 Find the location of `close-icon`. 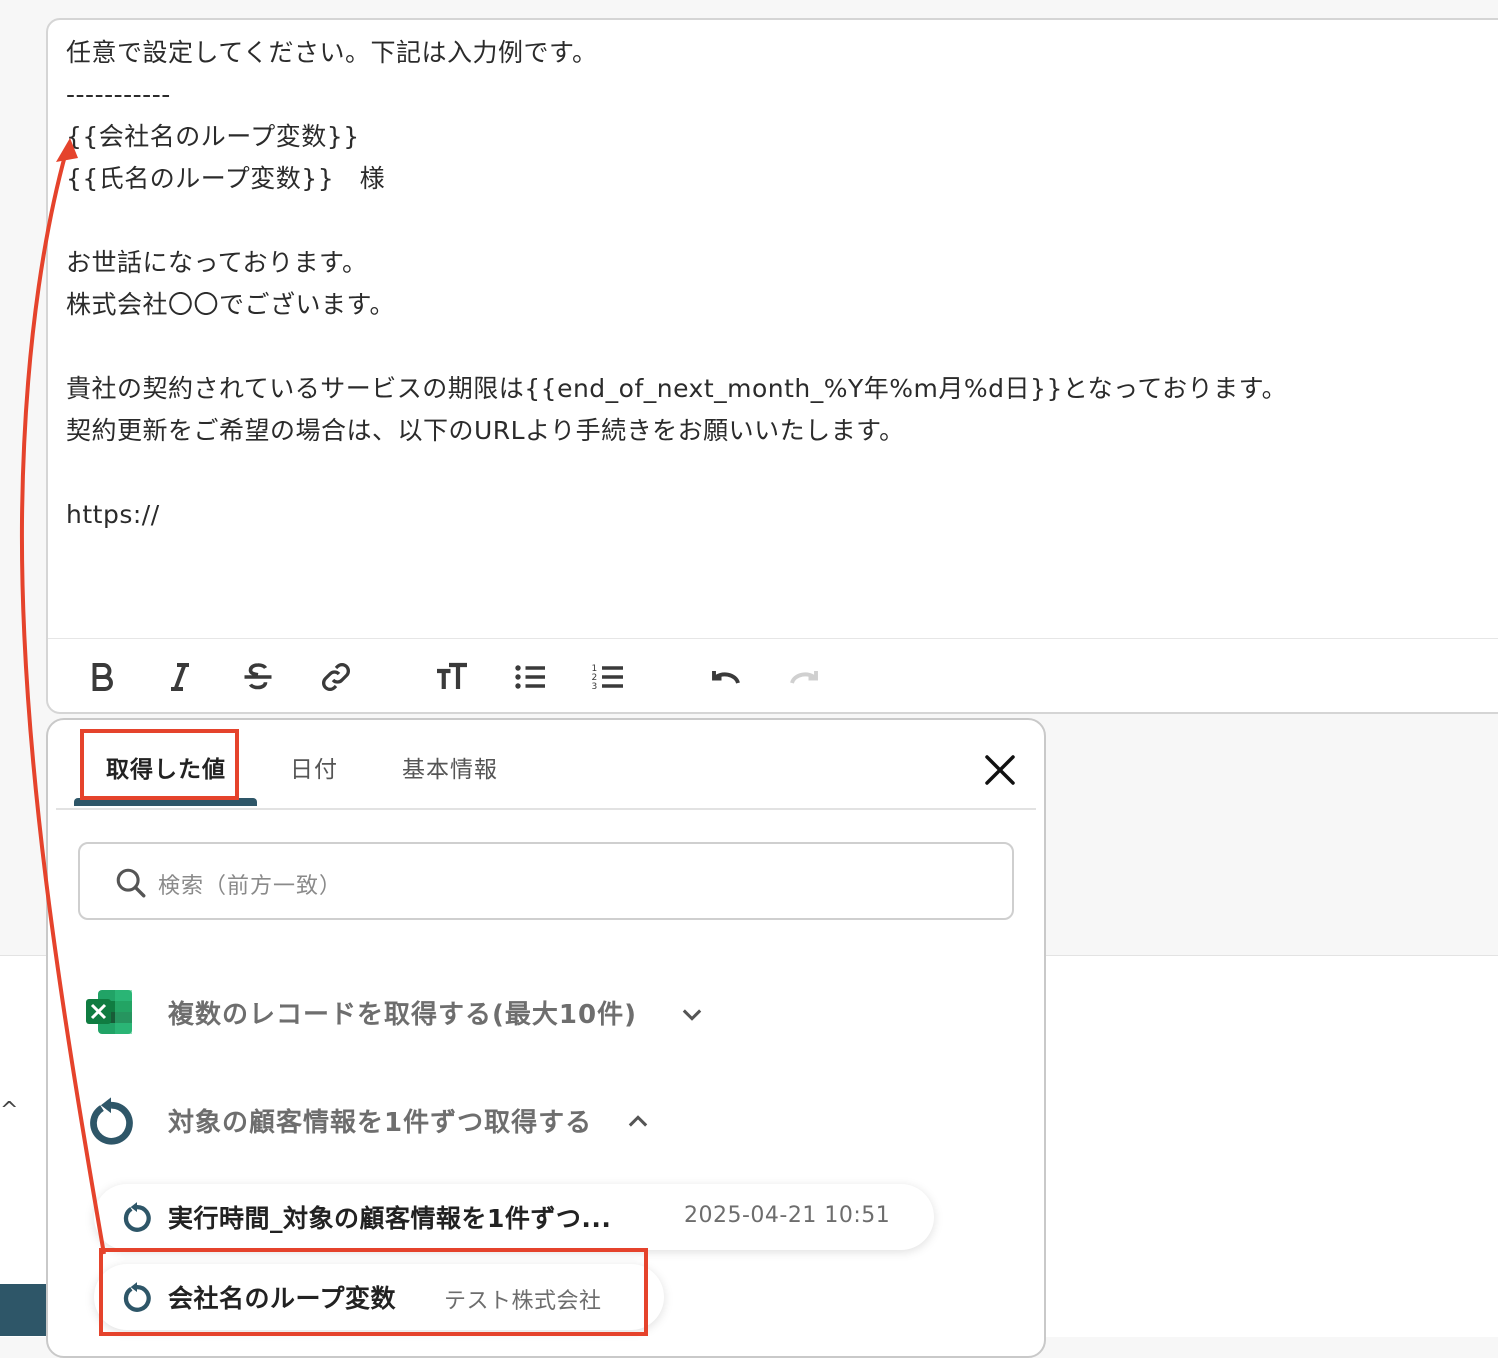

close-icon is located at coordinates (1000, 770).